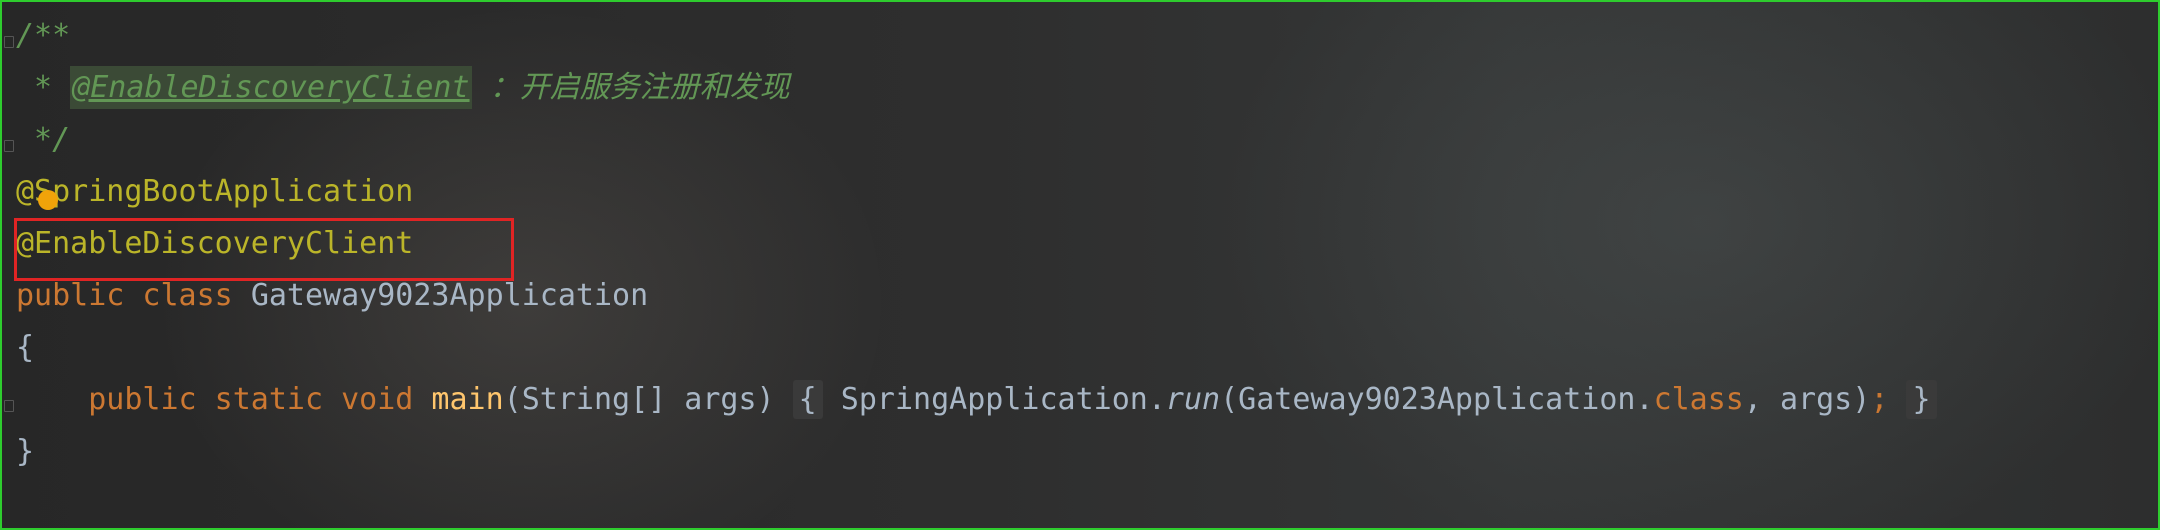 This screenshot has height=530, width=2160. I want to click on code-line: * @EnableDiscoveryClient ：开启服务注册和发现, so click(403, 88).